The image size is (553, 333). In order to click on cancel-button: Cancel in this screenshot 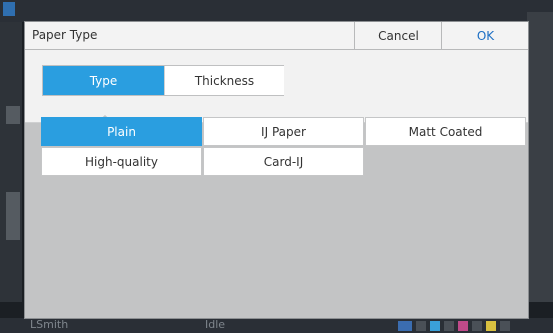, I will do `click(398, 35)`.